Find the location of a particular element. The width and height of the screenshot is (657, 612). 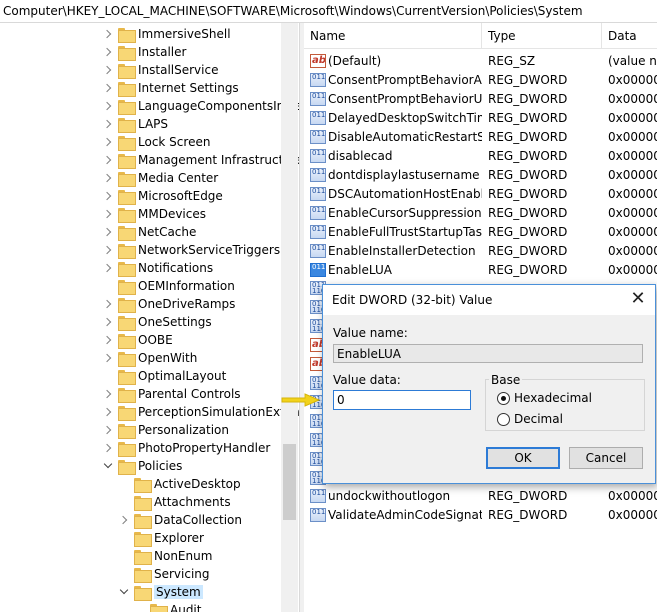

tree-item: OneDriveRamps is located at coordinates (168, 304).